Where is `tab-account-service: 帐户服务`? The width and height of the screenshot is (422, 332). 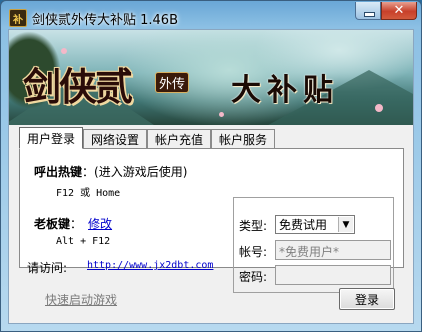
tab-account-service: 帐户服务 is located at coordinates (243, 139).